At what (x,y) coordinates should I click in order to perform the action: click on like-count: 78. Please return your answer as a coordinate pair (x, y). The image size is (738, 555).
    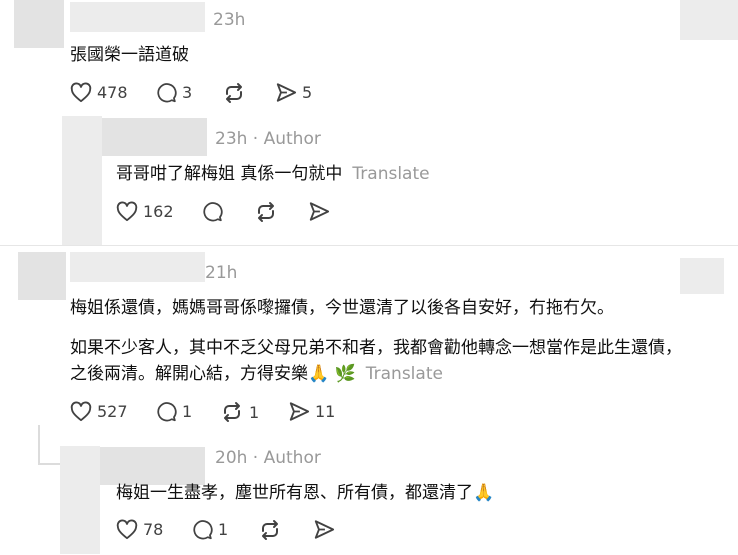
    Looking at the image, I should click on (153, 529).